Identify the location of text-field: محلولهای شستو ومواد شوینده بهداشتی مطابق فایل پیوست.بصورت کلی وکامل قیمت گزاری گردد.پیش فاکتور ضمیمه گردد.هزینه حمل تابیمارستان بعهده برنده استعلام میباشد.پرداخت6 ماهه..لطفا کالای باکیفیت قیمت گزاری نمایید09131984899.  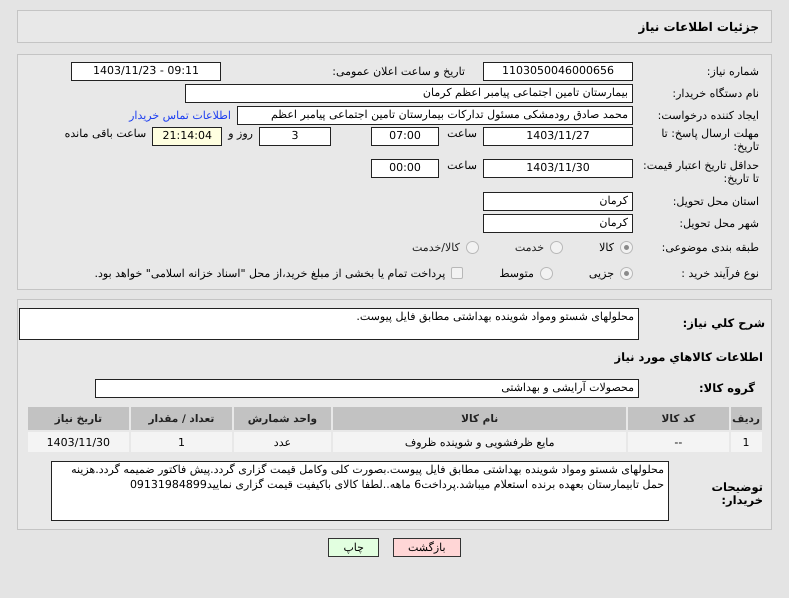
(360, 491).